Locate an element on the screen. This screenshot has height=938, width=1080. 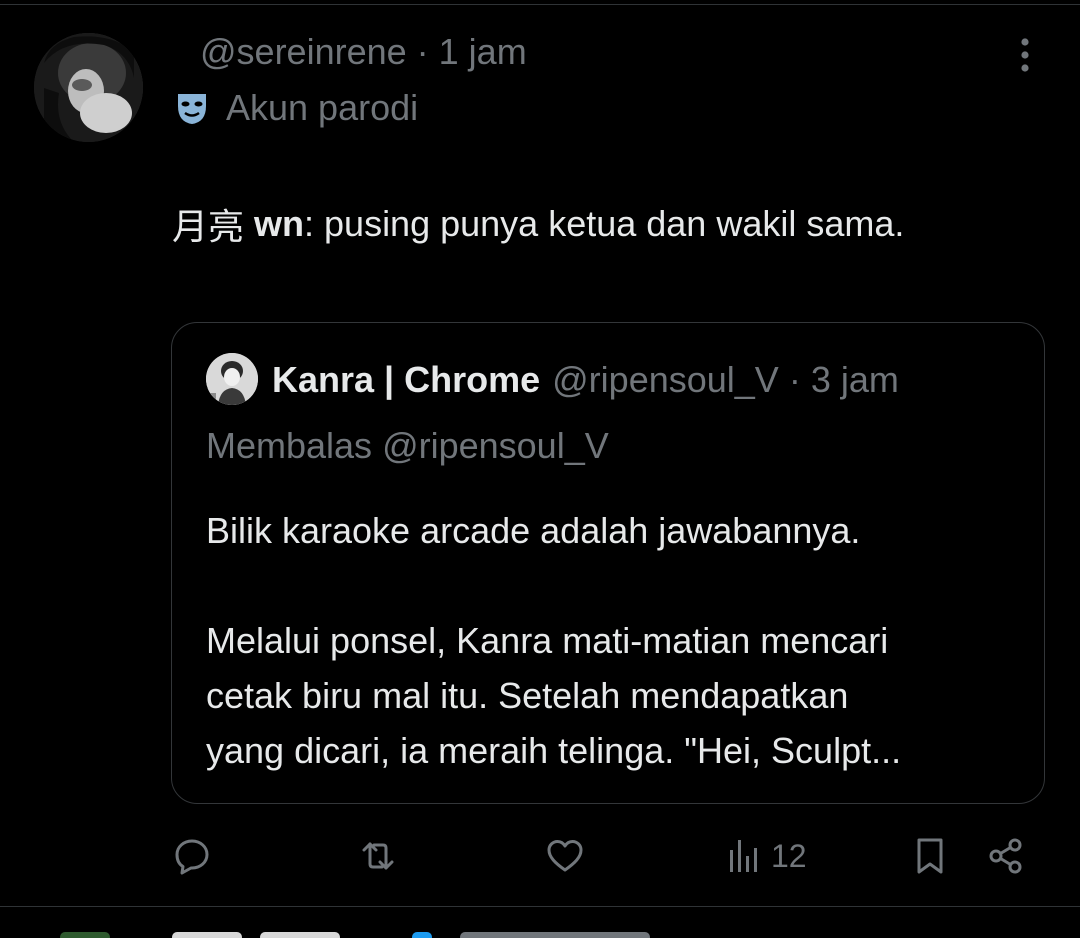
quoted-avatar-image is located at coordinates (232, 379).